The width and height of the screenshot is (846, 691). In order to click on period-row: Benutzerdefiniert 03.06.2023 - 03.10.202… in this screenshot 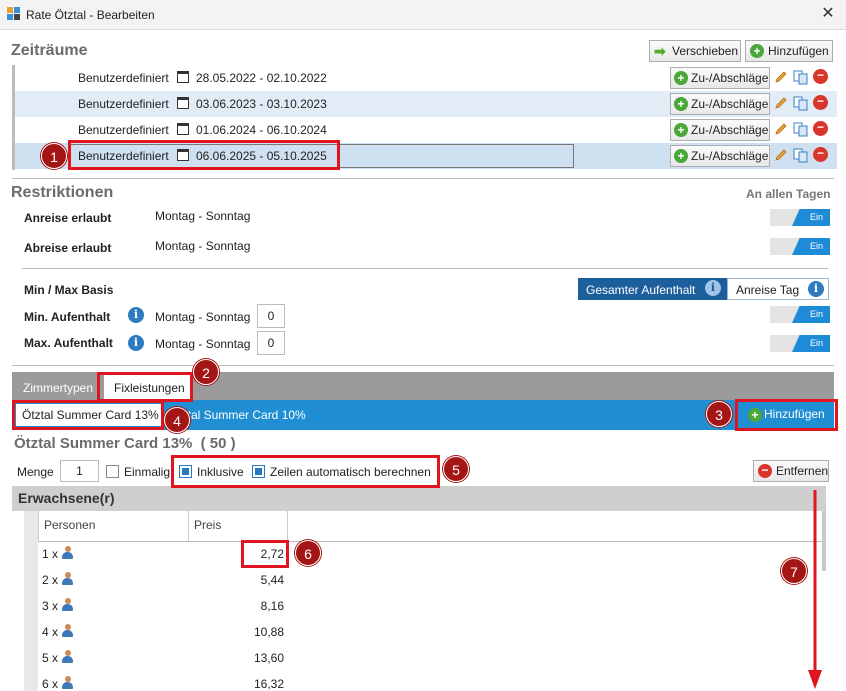, I will do `click(426, 104)`.